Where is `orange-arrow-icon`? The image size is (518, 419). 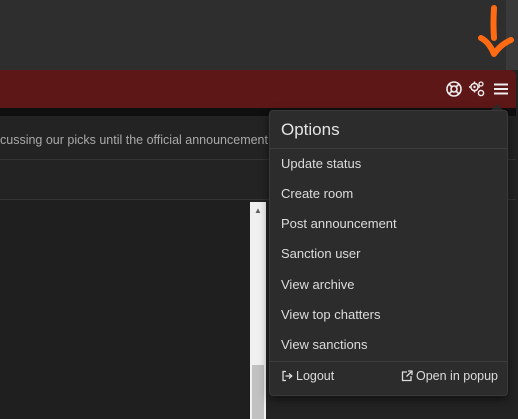
orange-arrow-icon is located at coordinates (496, 31).